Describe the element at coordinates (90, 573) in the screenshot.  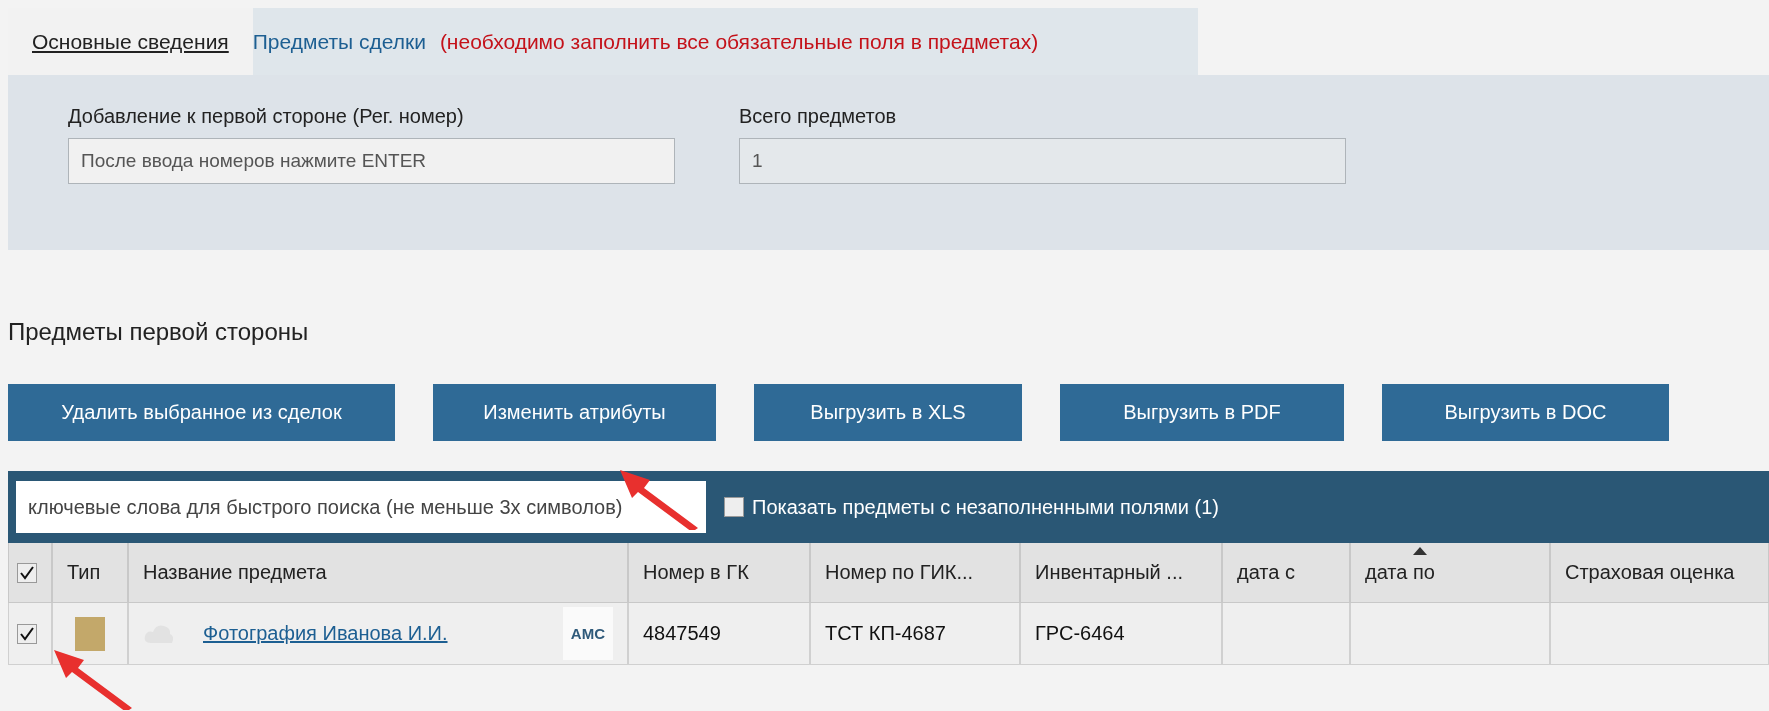
I see `column-header: Тип` at that location.